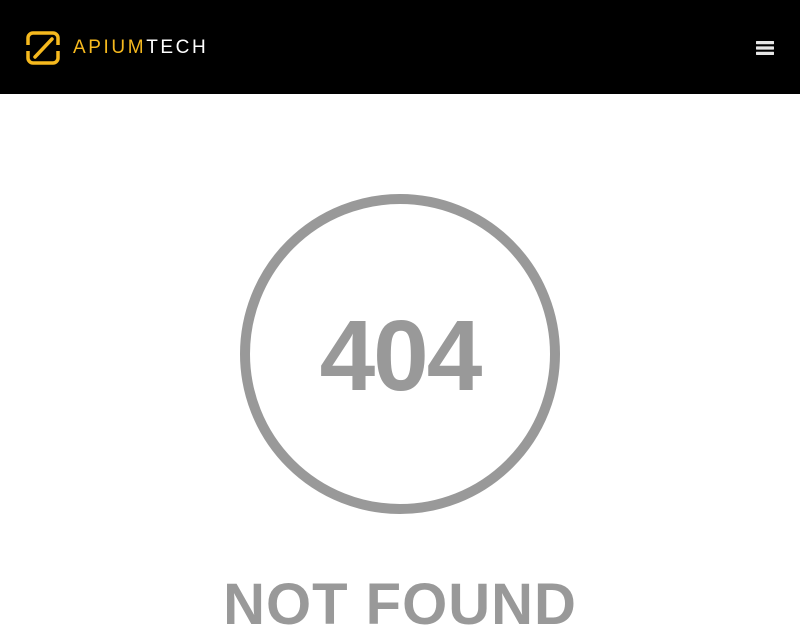 This screenshot has width=800, height=637. Describe the element at coordinates (177, 47) in the screenshot. I see `brand-wordmark-tech: TECH` at that location.